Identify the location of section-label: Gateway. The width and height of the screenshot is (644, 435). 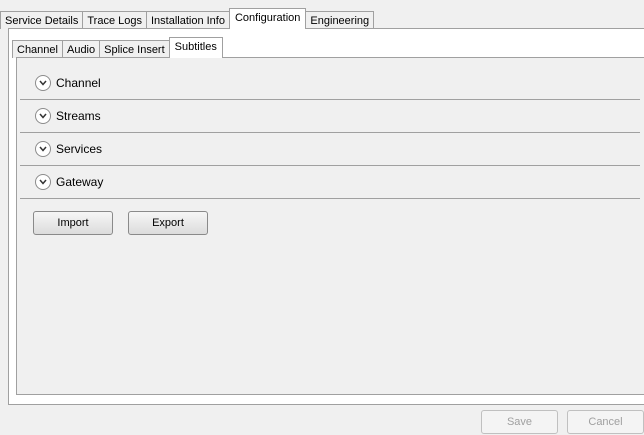
(80, 182).